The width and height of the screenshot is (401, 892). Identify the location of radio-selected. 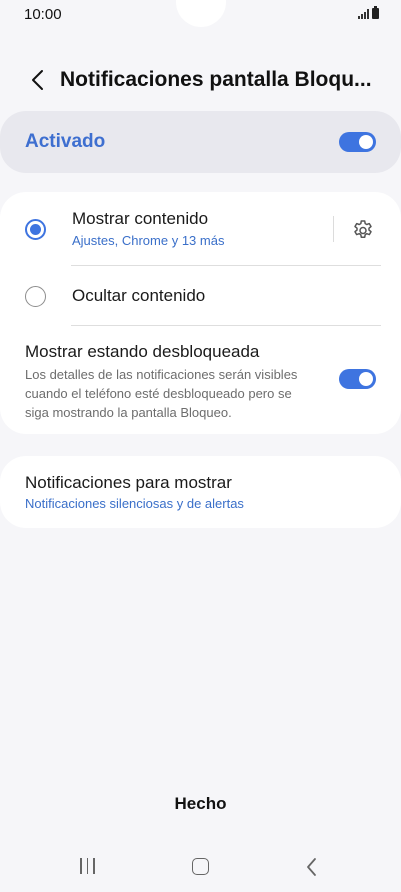
(35, 229).